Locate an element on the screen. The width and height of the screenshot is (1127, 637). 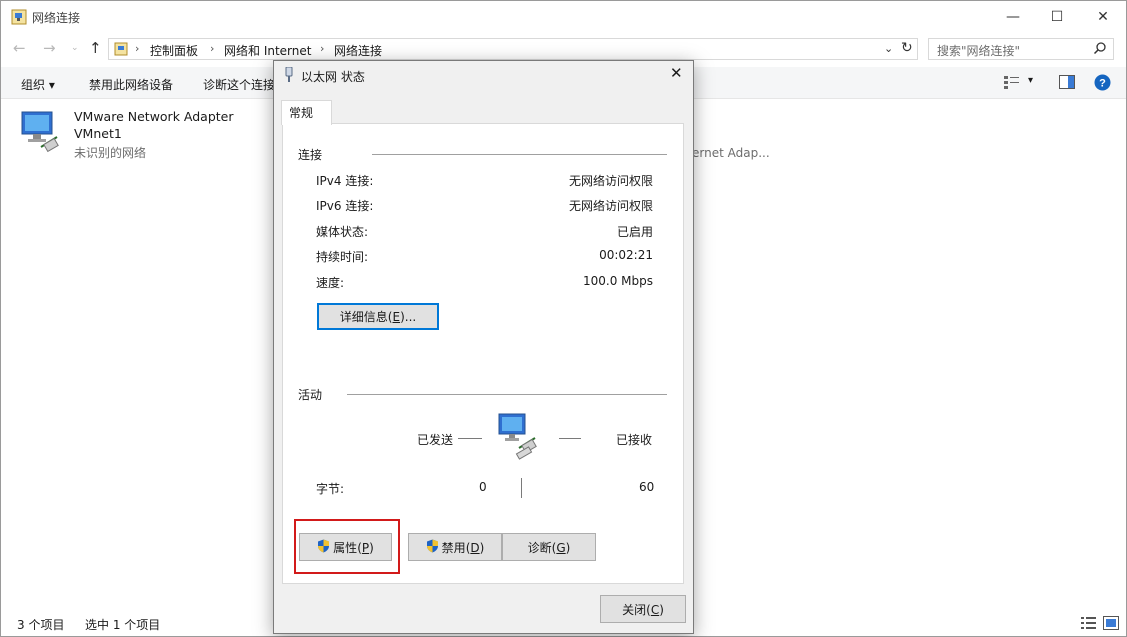
network-adapter-icon is located at coordinates (43, 134).